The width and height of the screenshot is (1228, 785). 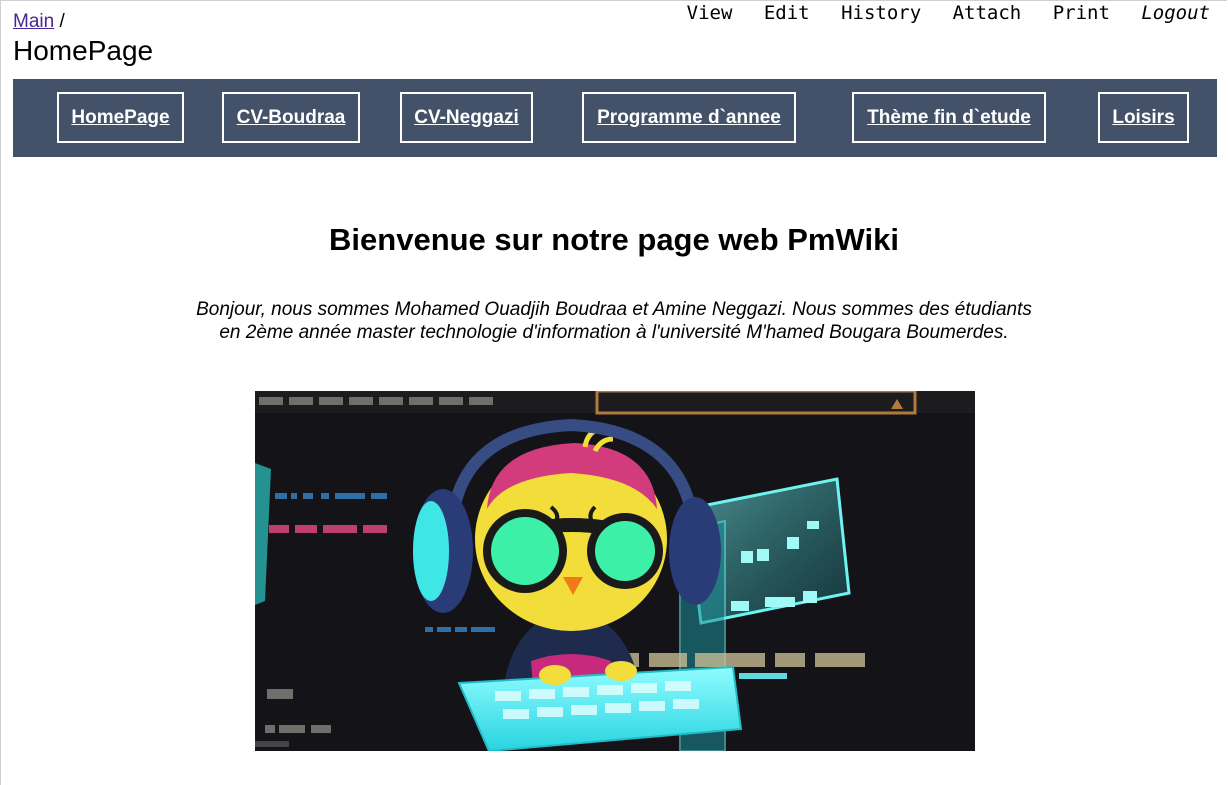 I want to click on logout-action: Logout, so click(x=1175, y=13).